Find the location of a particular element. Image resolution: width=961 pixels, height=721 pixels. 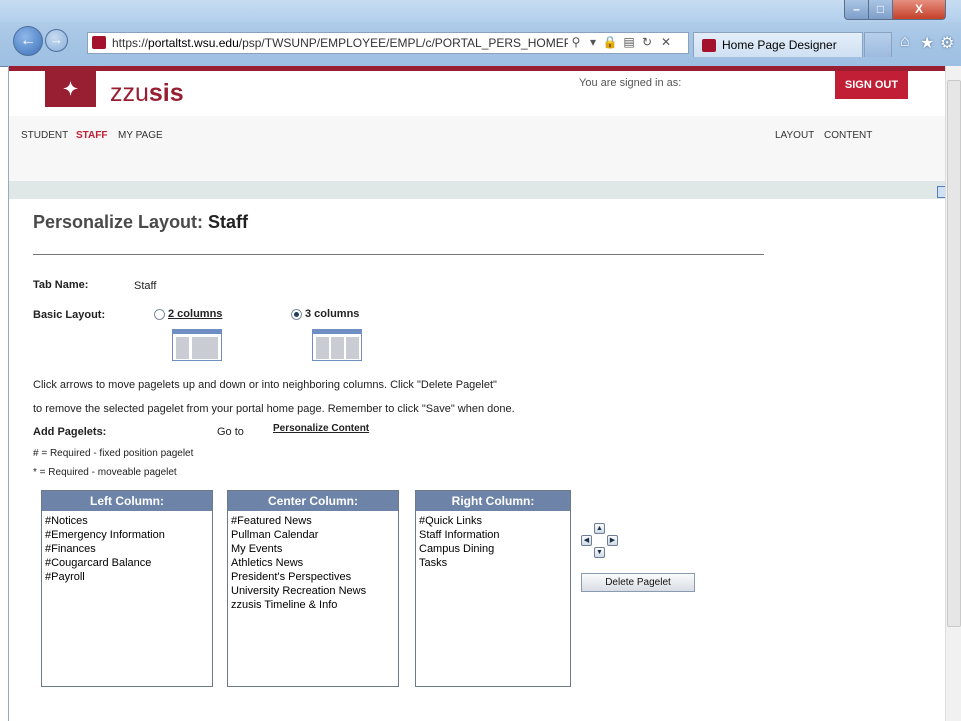

zzusis-logo: zzusis is located at coordinates (147, 93).